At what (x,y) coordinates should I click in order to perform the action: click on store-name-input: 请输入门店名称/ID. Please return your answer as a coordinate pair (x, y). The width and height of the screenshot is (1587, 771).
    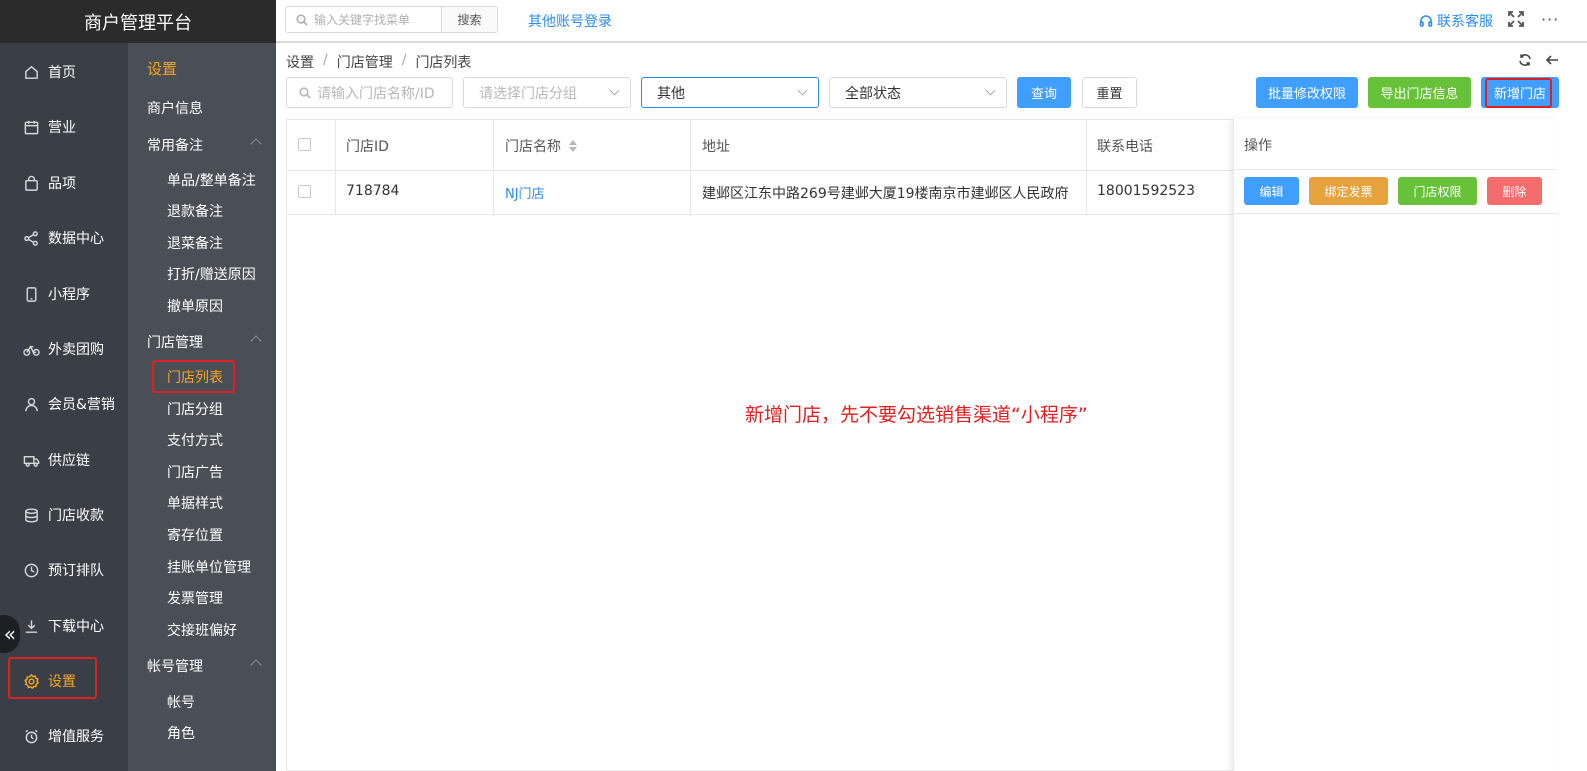
    Looking at the image, I should click on (369, 92).